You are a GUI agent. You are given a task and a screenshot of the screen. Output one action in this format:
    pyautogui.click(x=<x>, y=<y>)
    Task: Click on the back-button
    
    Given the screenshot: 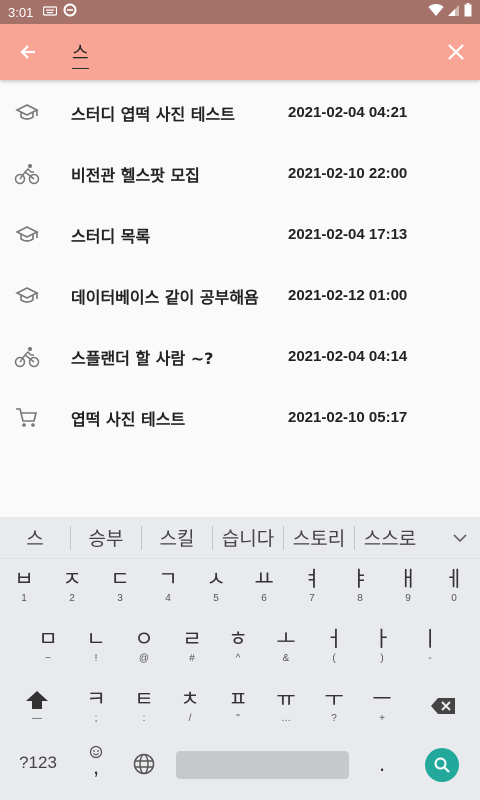 What is the action you would take?
    pyautogui.click(x=28, y=52)
    